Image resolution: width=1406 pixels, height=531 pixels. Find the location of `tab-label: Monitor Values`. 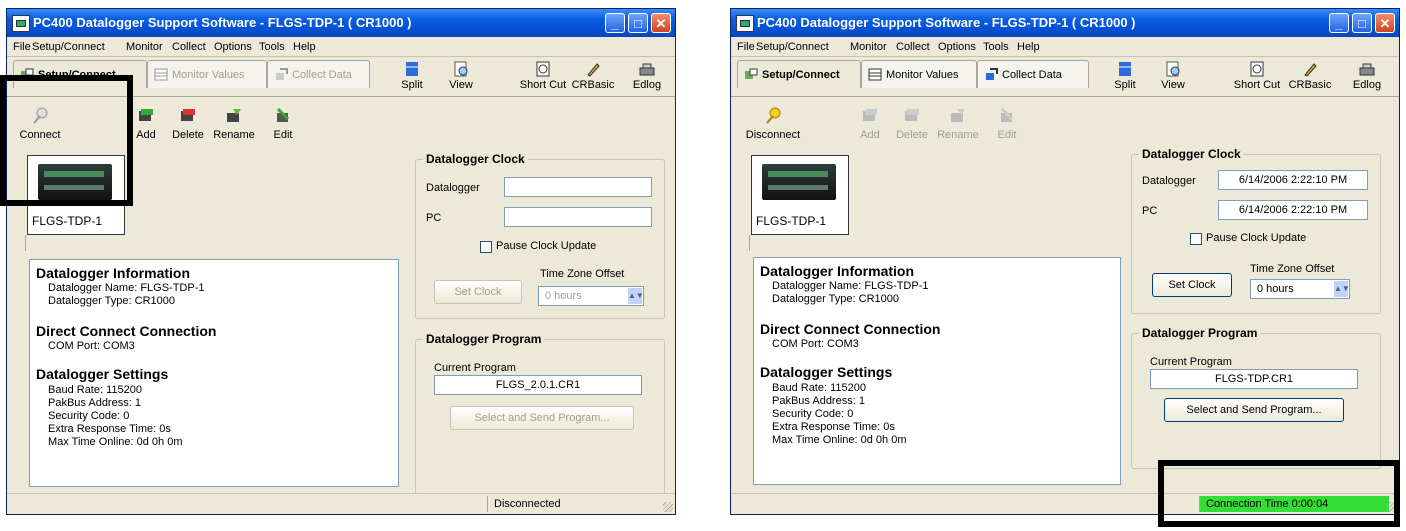

tab-label: Monitor Values is located at coordinates (208, 75).